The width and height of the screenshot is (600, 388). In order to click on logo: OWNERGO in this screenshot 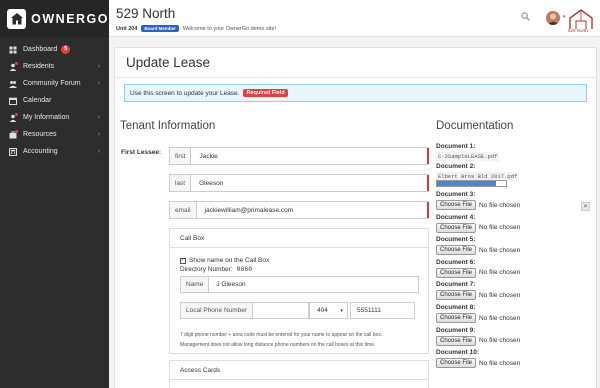, I will do `click(54, 18)`.